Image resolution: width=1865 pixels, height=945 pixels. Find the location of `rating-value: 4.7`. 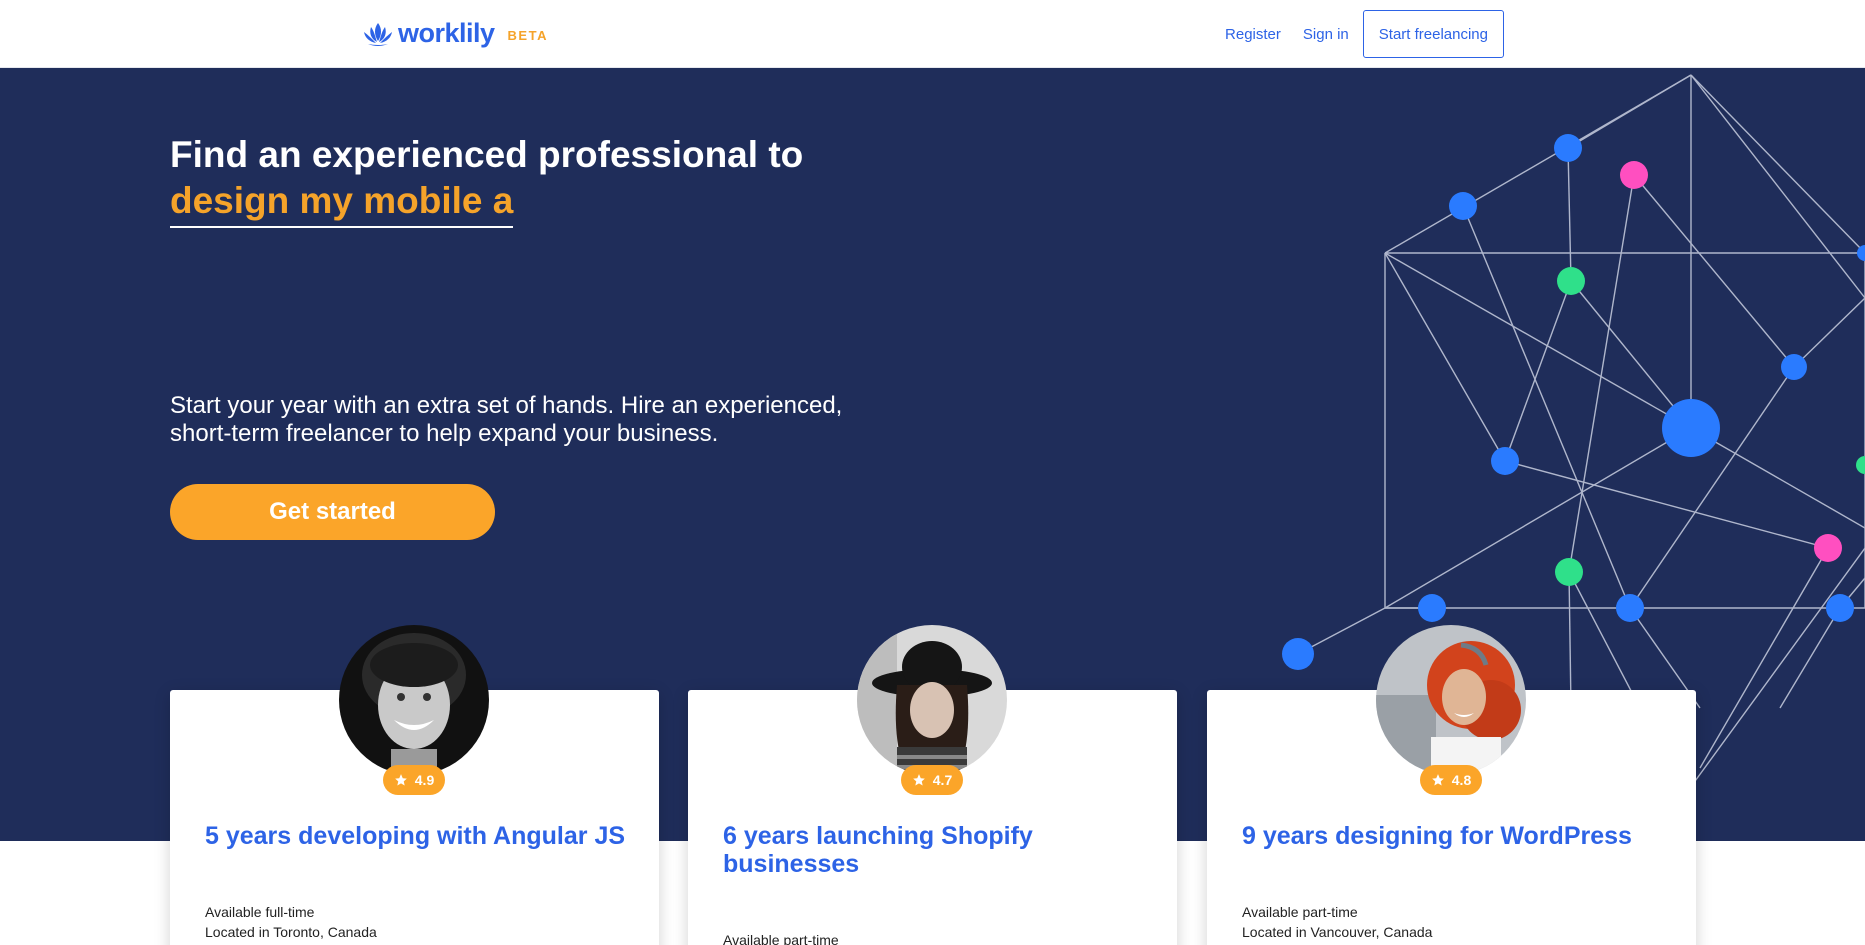

rating-value: 4.7 is located at coordinates (942, 780).